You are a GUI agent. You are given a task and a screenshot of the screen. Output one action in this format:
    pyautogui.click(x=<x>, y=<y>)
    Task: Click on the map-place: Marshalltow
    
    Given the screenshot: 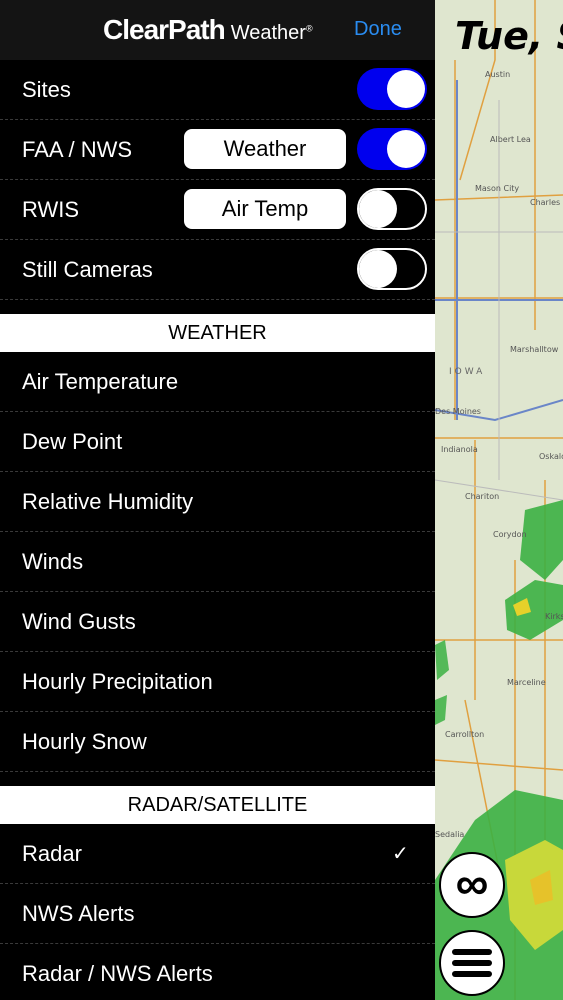 What is the action you would take?
    pyautogui.click(x=534, y=349)
    